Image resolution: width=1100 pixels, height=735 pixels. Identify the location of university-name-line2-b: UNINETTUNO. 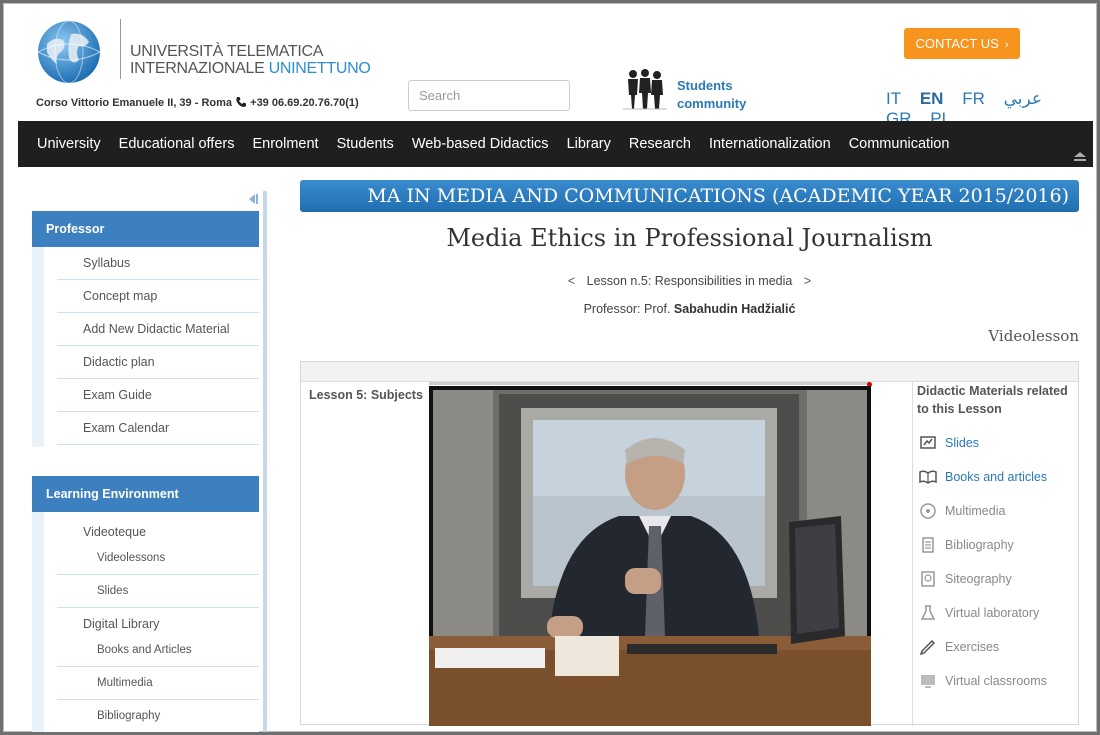
(319, 68).